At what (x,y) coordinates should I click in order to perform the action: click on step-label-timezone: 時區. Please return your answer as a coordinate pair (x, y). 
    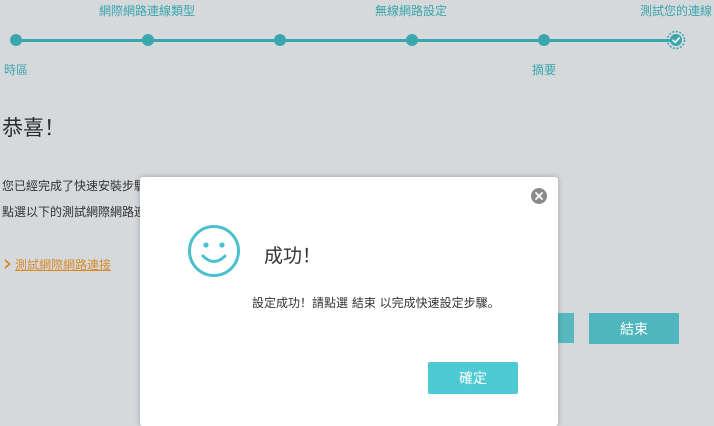
    Looking at the image, I should click on (16, 70).